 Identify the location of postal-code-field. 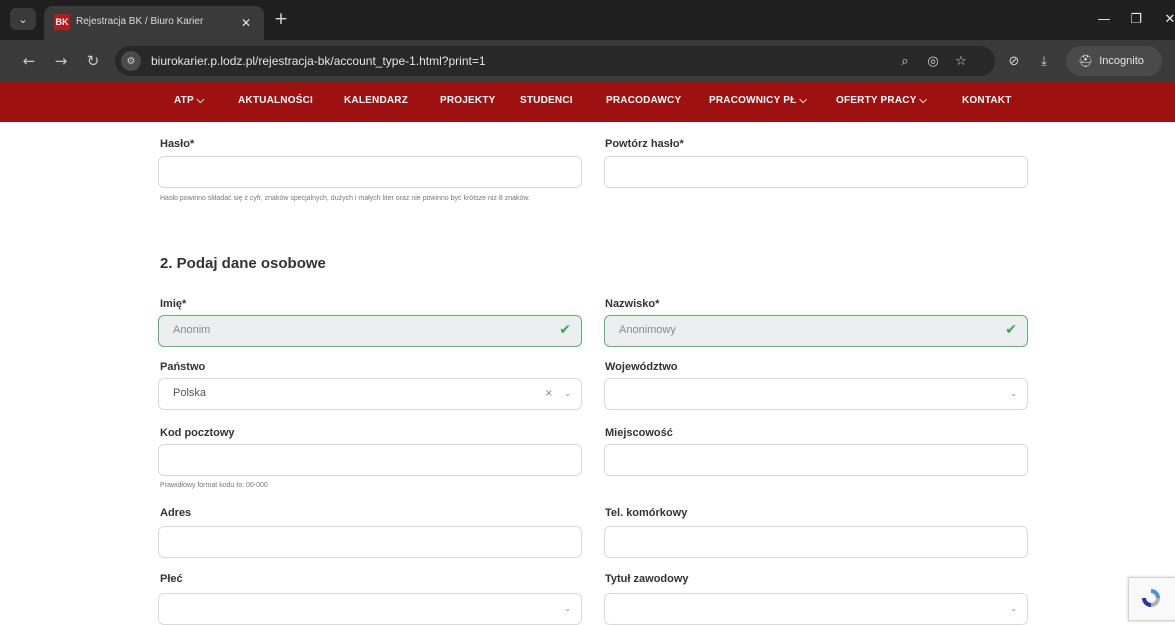
(370, 460).